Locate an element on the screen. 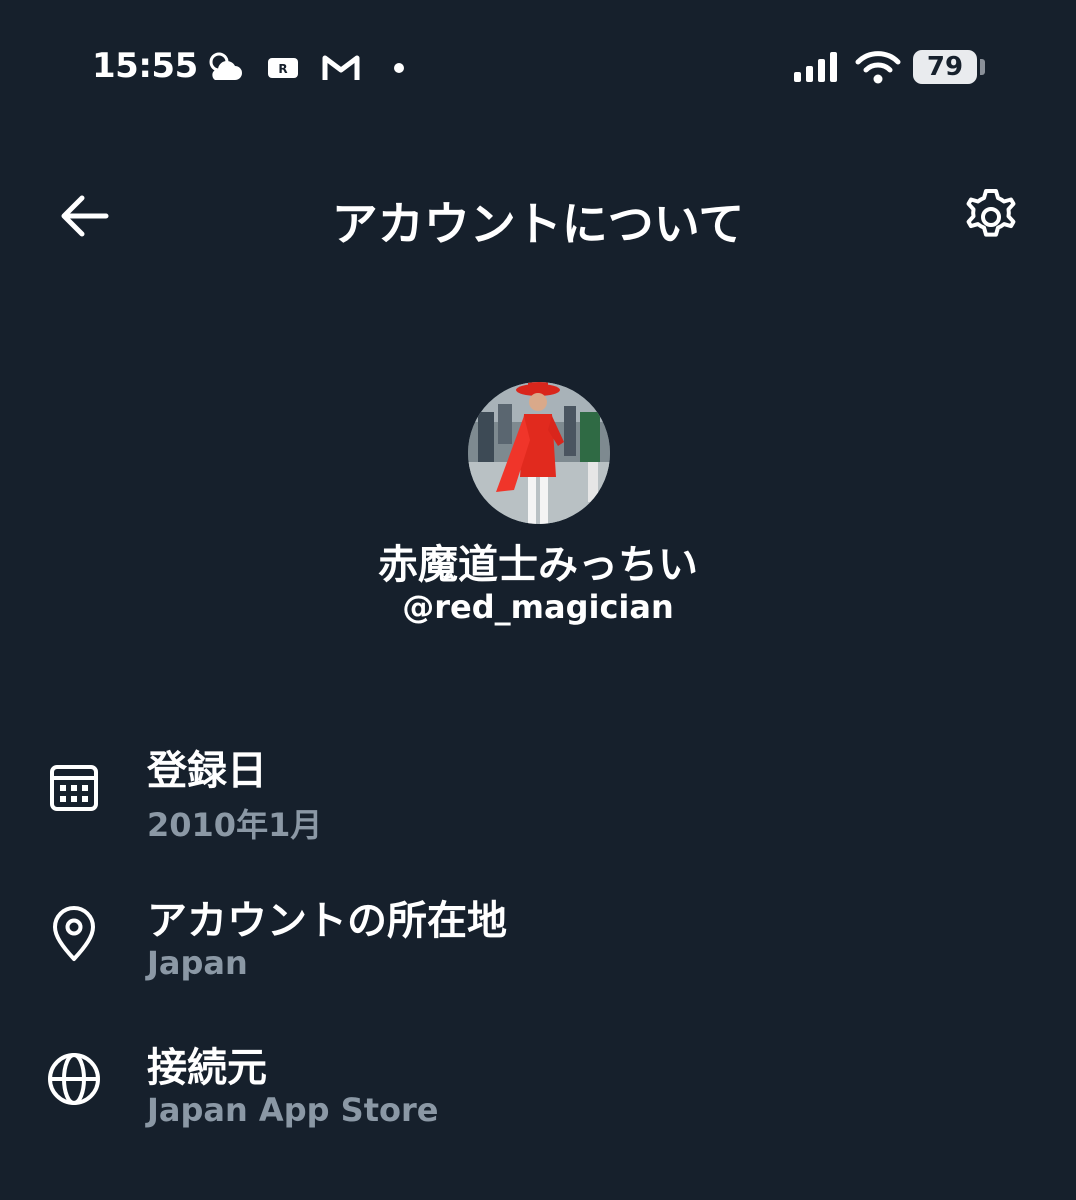  rakuten-icon: R is located at coordinates (283, 68).